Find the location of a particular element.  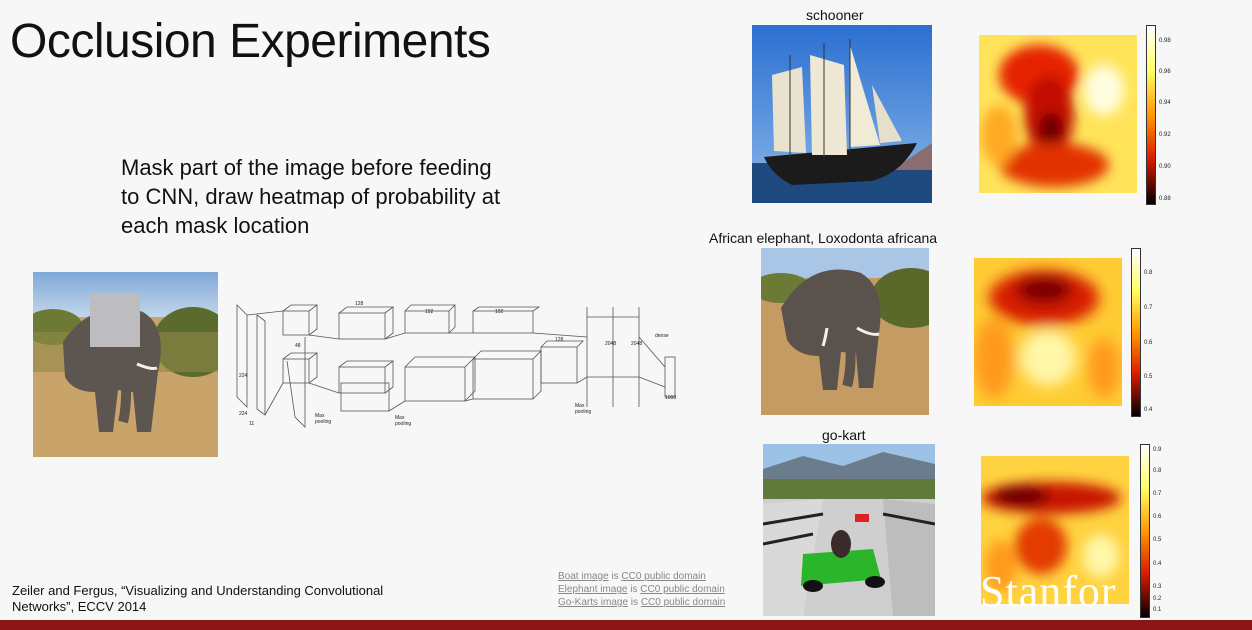

example-label-schooner: schooner is located at coordinates (835, 15).